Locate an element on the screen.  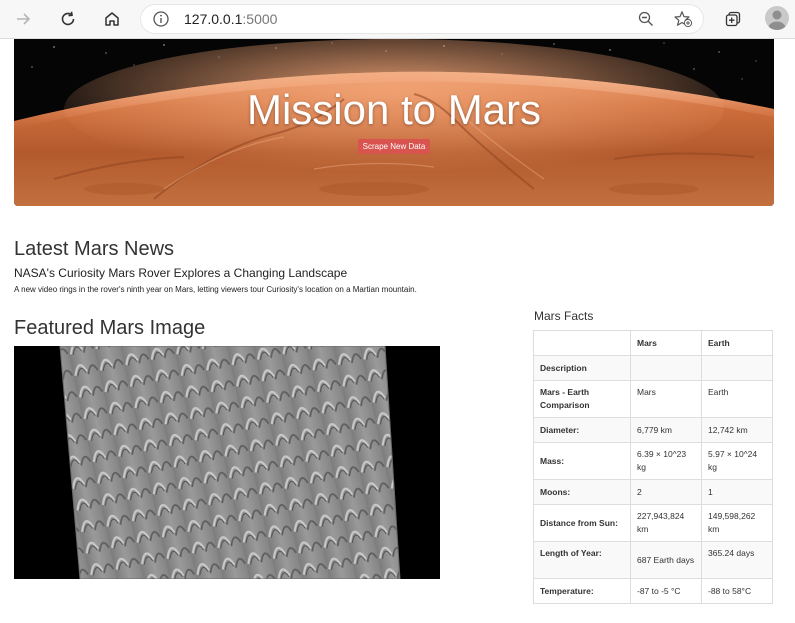
featured-image-heading: Featured Mars Image is located at coordinates (110, 328).